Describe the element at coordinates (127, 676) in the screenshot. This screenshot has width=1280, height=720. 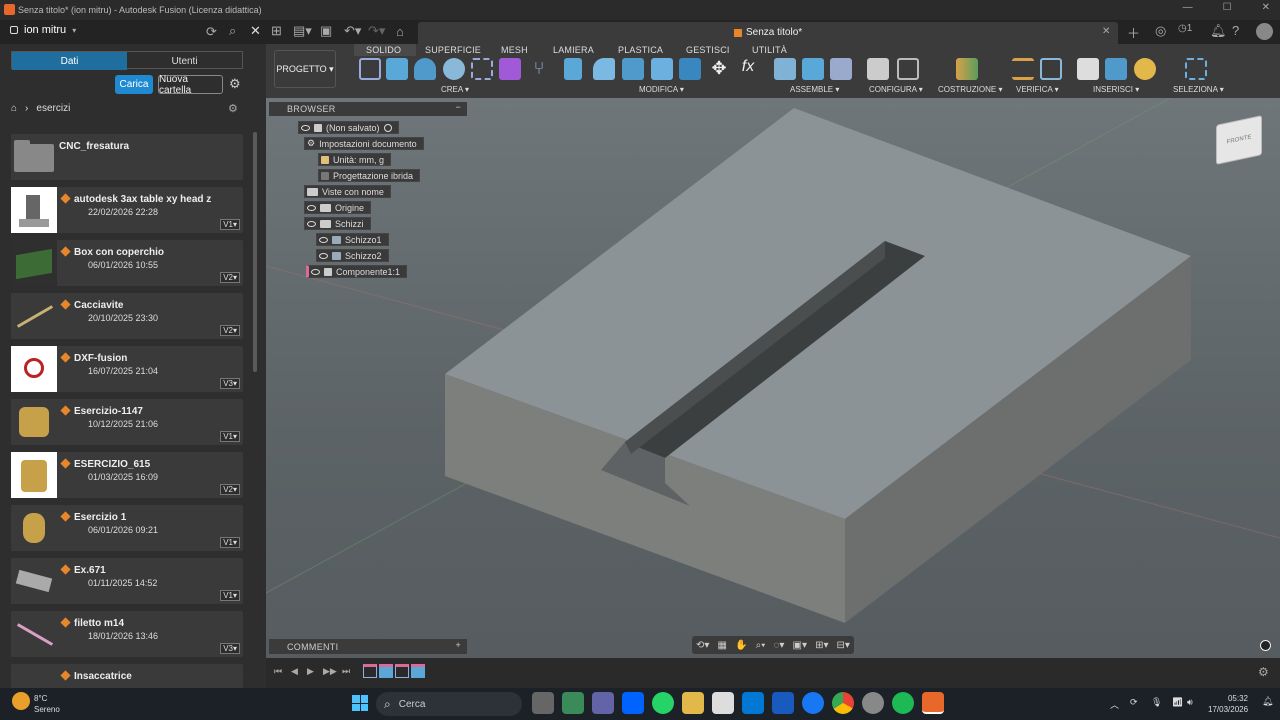
I see `list-item: Insaccatrice` at that location.